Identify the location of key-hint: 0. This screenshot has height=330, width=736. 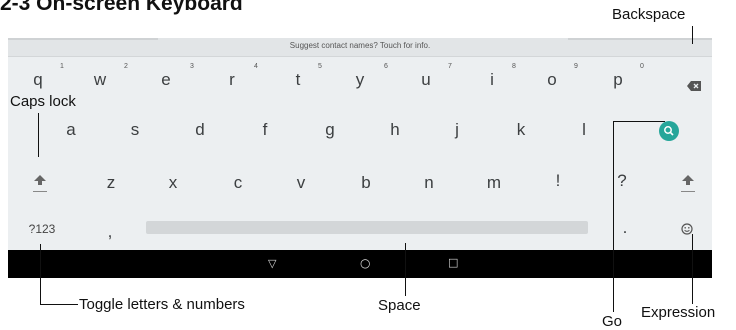
(642, 66).